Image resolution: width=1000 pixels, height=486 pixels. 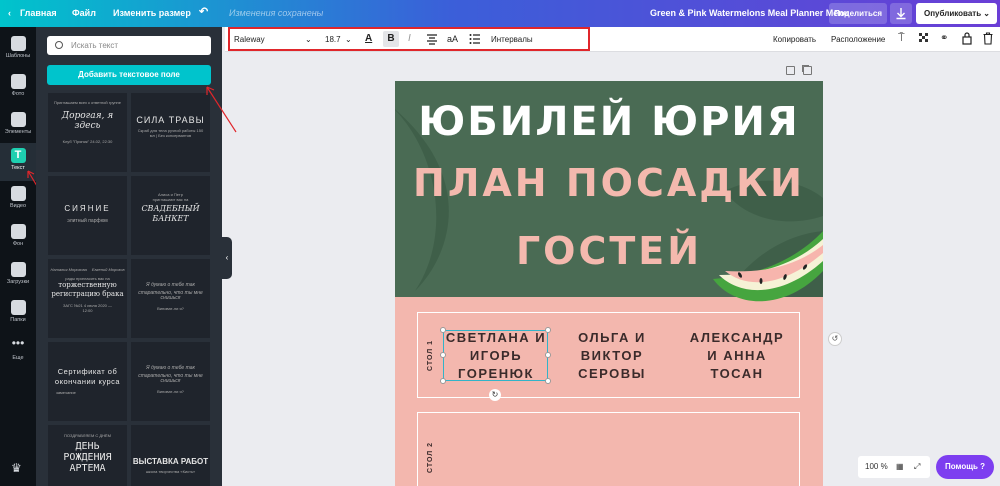 What do you see at coordinates (18, 352) in the screenshot?
I see `rail-more: ••• Еще` at bounding box center [18, 352].